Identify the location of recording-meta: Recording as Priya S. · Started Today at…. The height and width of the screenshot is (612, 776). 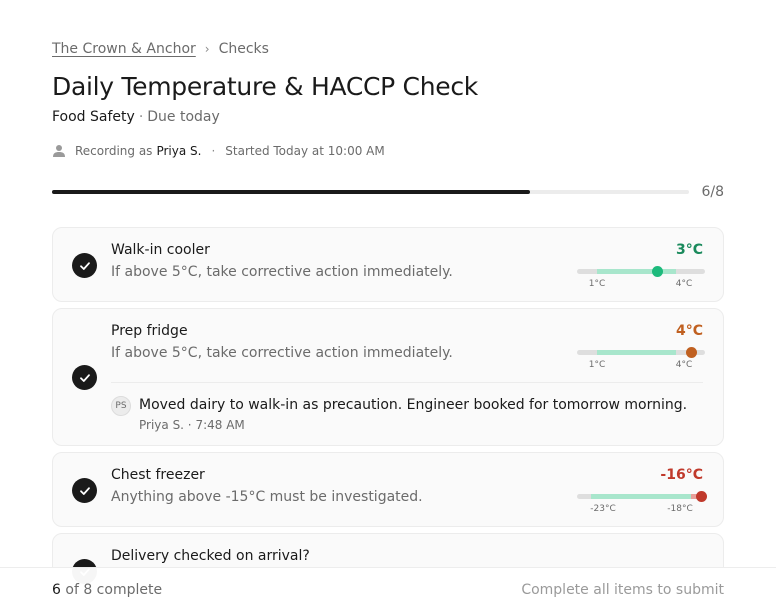
(218, 151).